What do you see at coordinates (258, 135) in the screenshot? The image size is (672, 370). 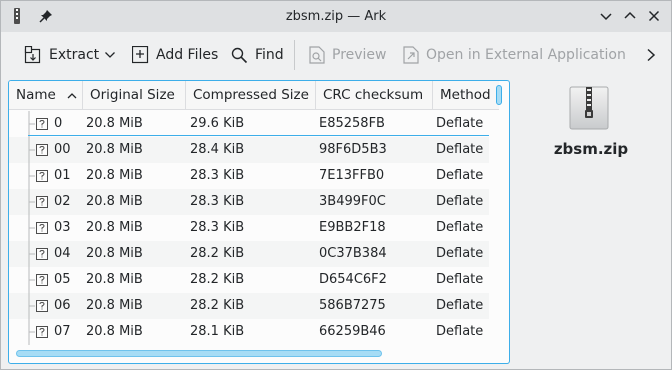 I see `current-item-indicator` at bounding box center [258, 135].